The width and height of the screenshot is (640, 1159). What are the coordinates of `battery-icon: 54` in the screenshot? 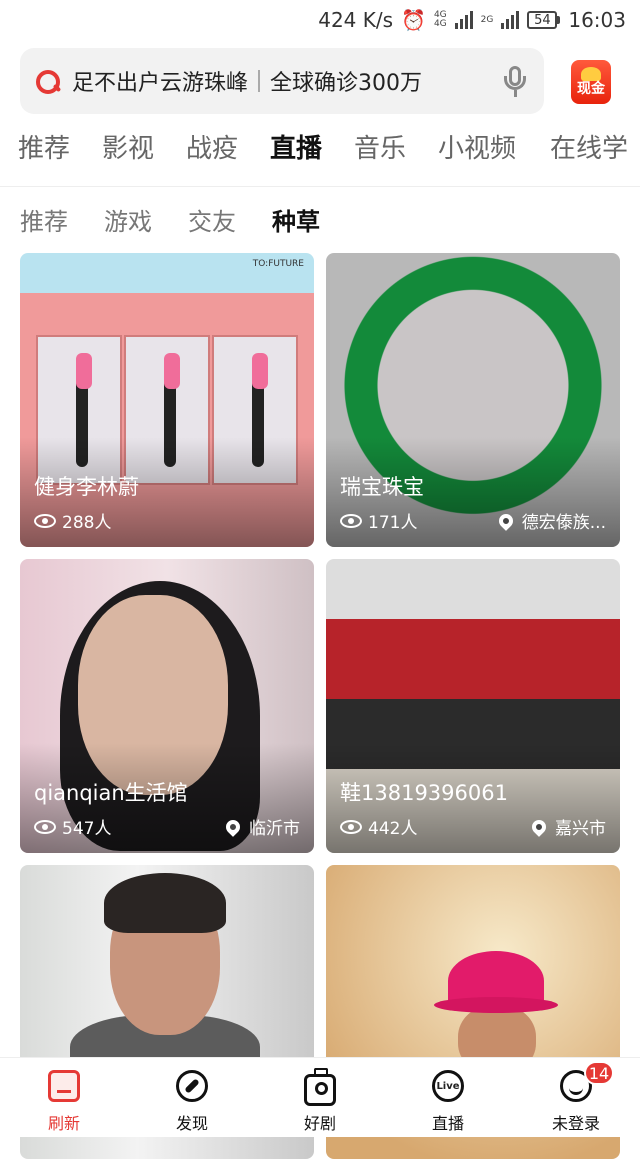 It's located at (544, 20).